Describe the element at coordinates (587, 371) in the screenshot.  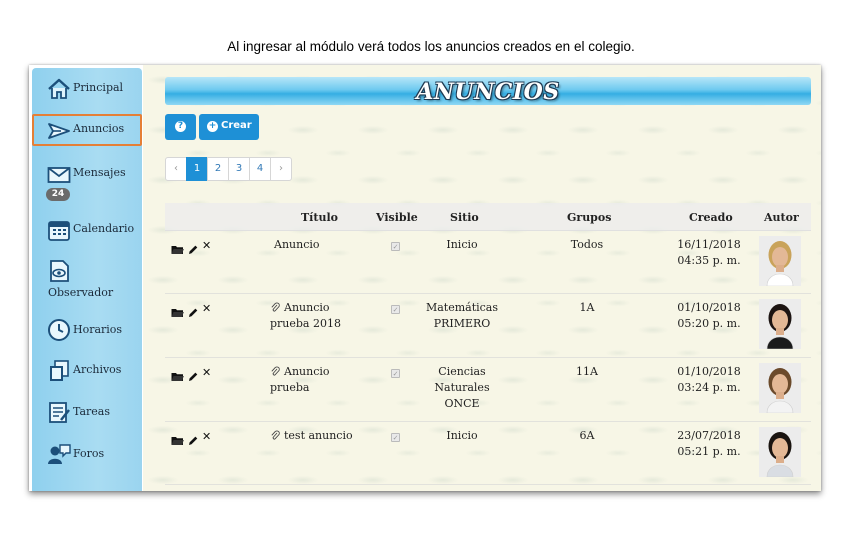
I see `row-groups: 11A` at that location.